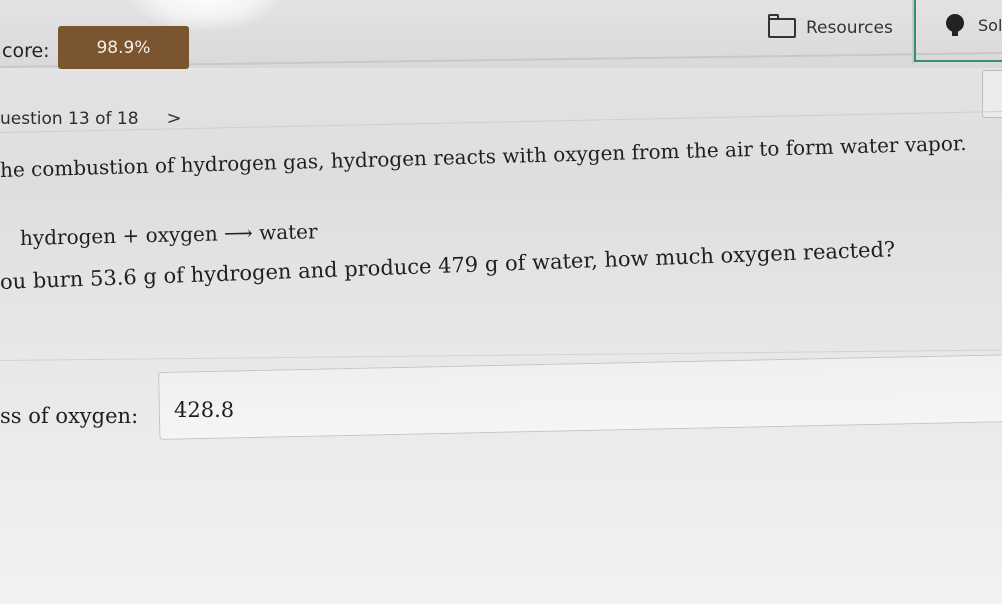  Describe the element at coordinates (26, 51) in the screenshot. I see `score-label: core:` at that location.